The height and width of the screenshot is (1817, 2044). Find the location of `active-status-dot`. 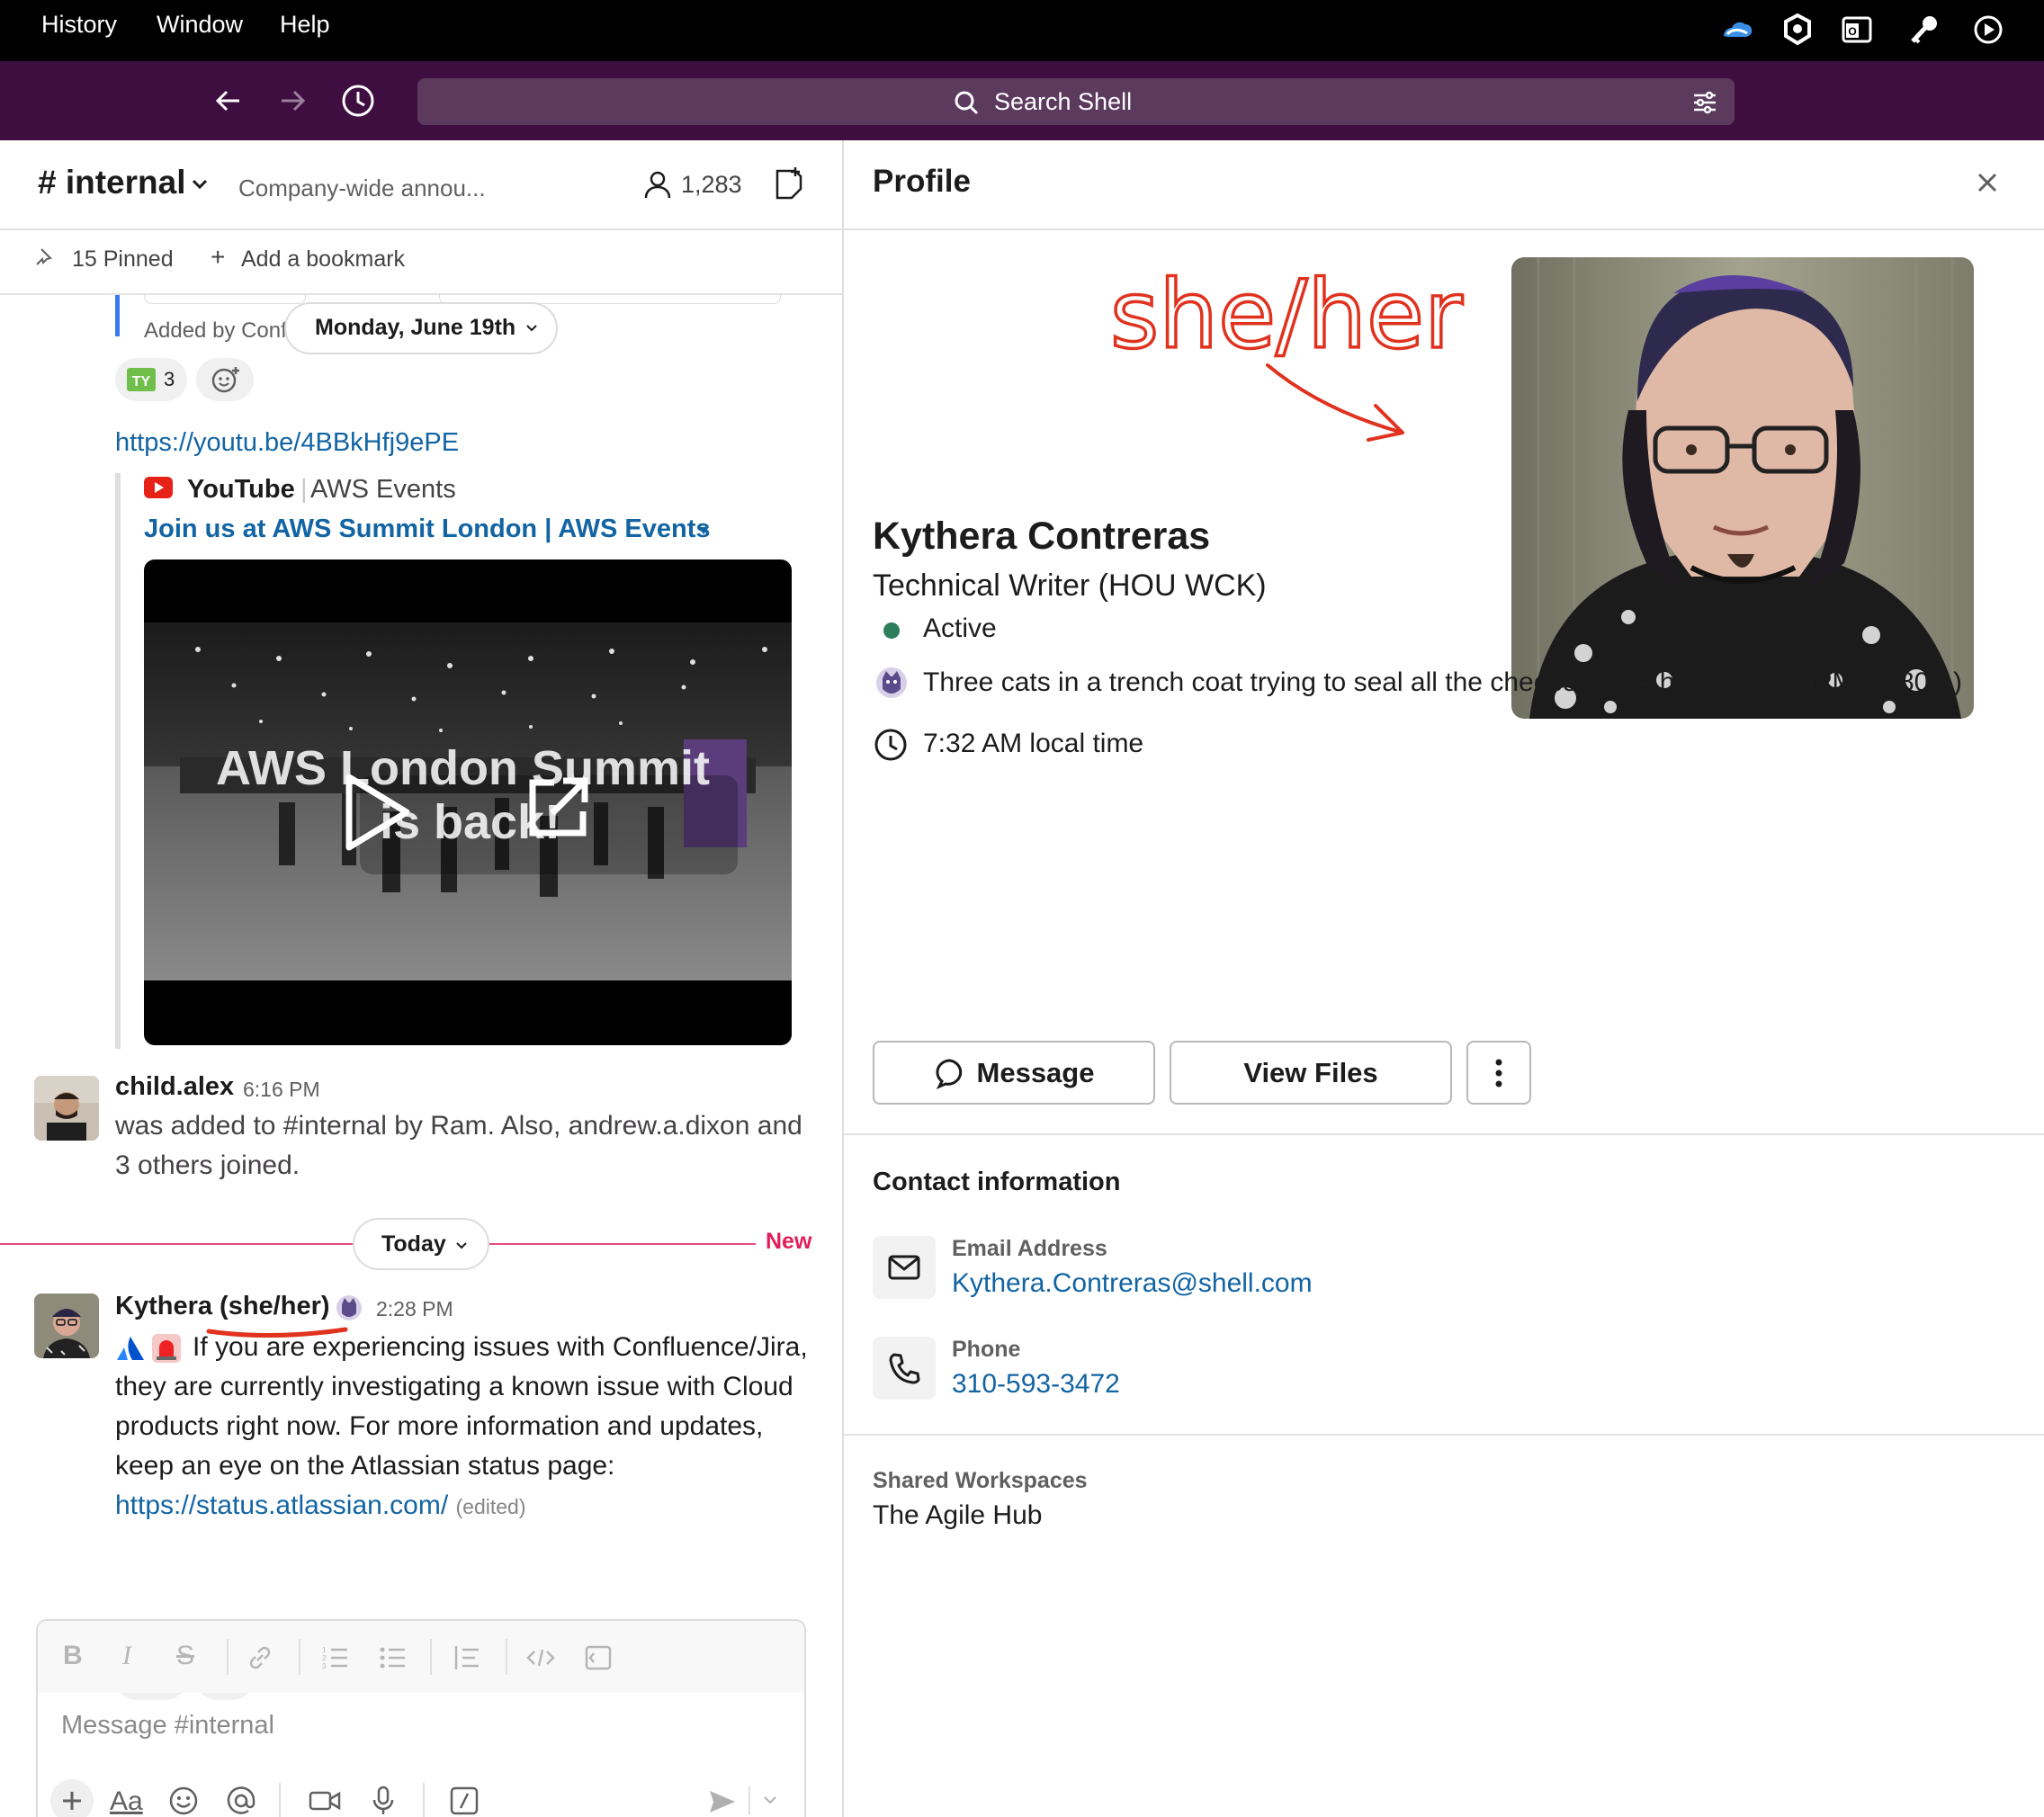

active-status-dot is located at coordinates (891, 630).